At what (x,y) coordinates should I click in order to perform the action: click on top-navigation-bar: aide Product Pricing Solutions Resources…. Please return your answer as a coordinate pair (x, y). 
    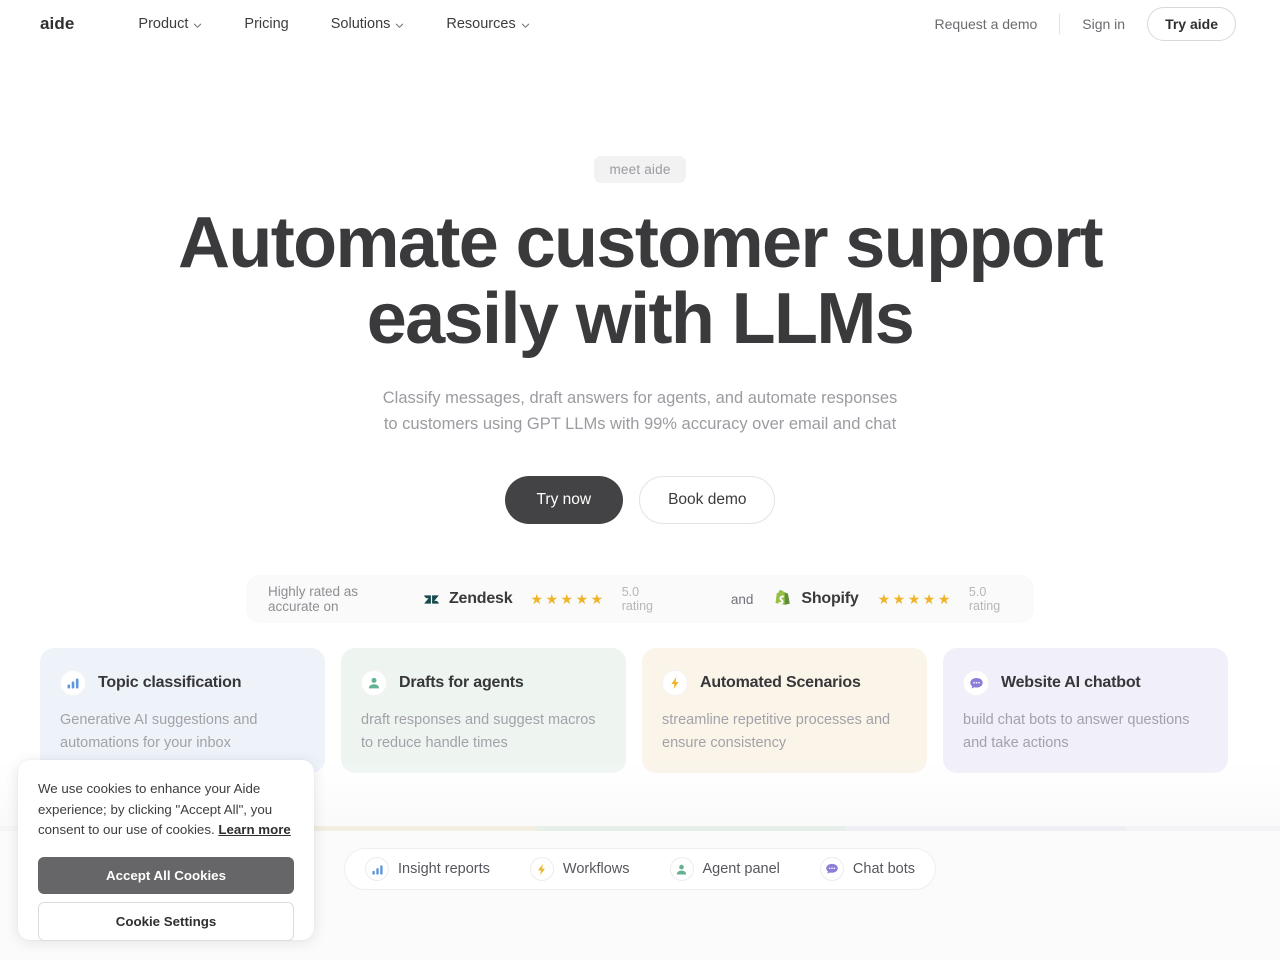
    Looking at the image, I should click on (640, 24).